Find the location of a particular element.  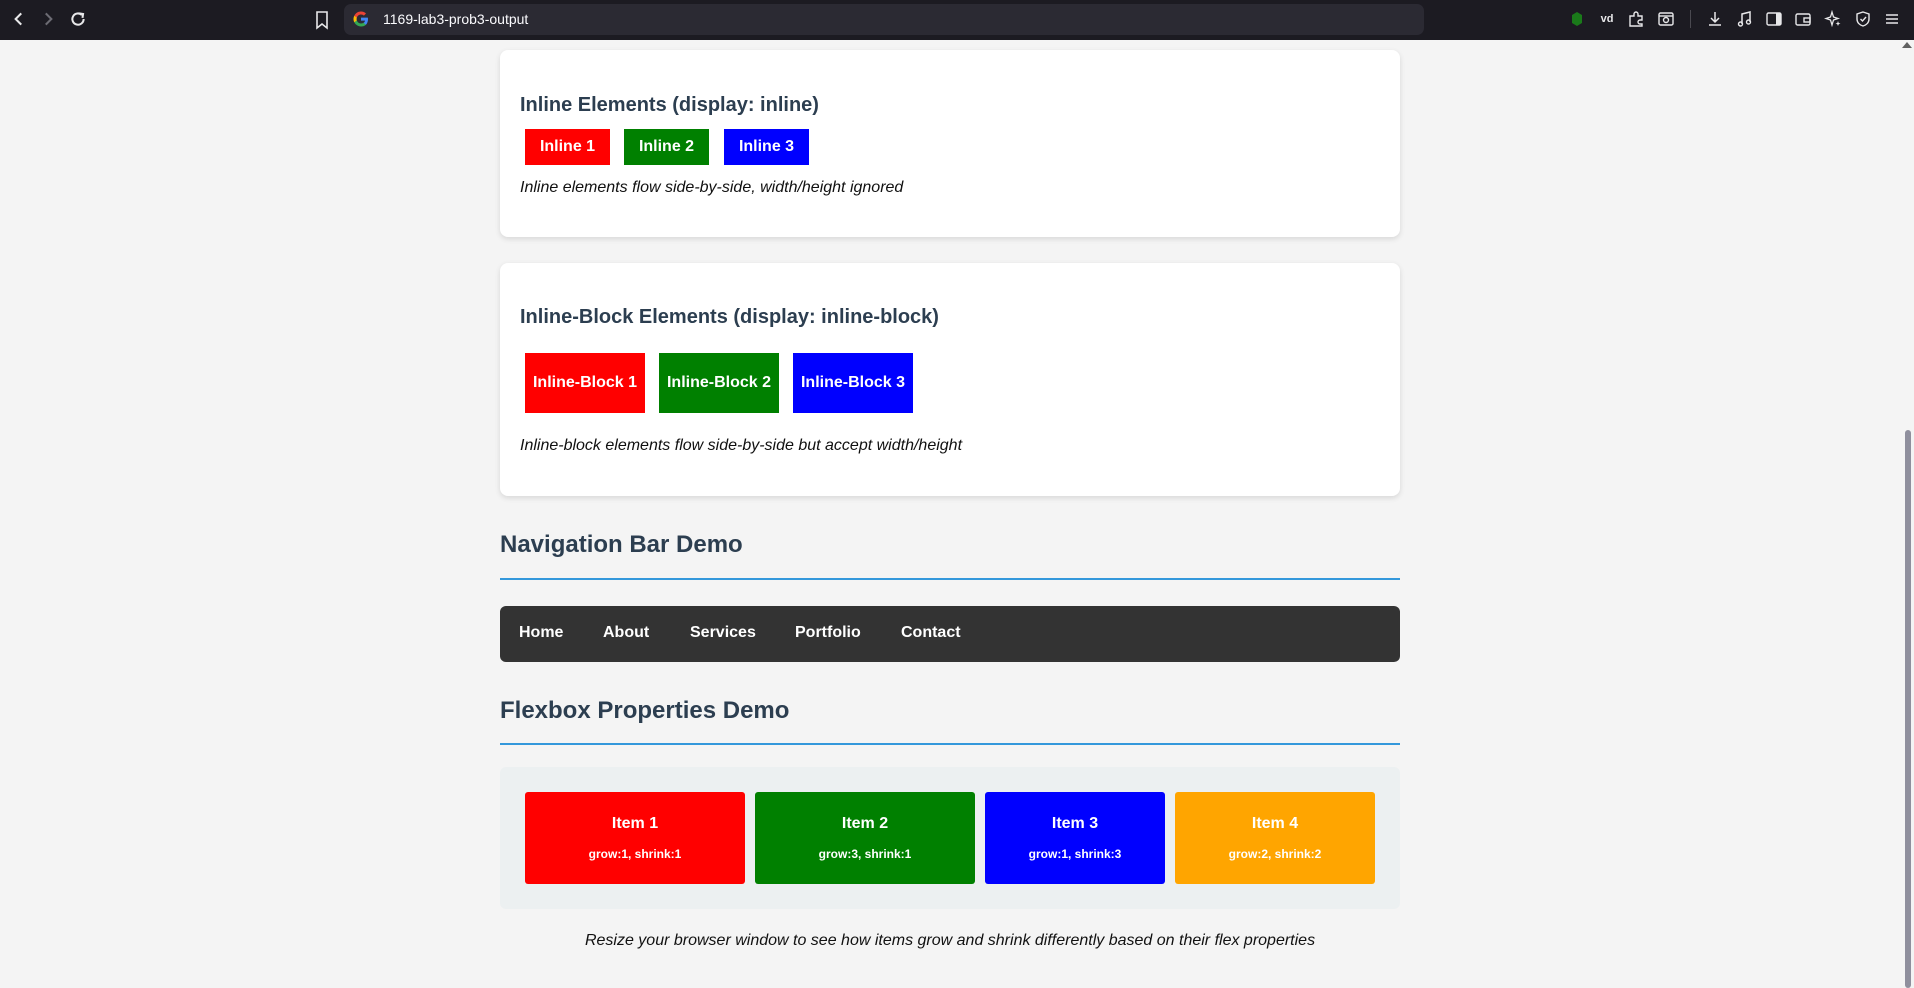

forward-icon is located at coordinates (48, 19).